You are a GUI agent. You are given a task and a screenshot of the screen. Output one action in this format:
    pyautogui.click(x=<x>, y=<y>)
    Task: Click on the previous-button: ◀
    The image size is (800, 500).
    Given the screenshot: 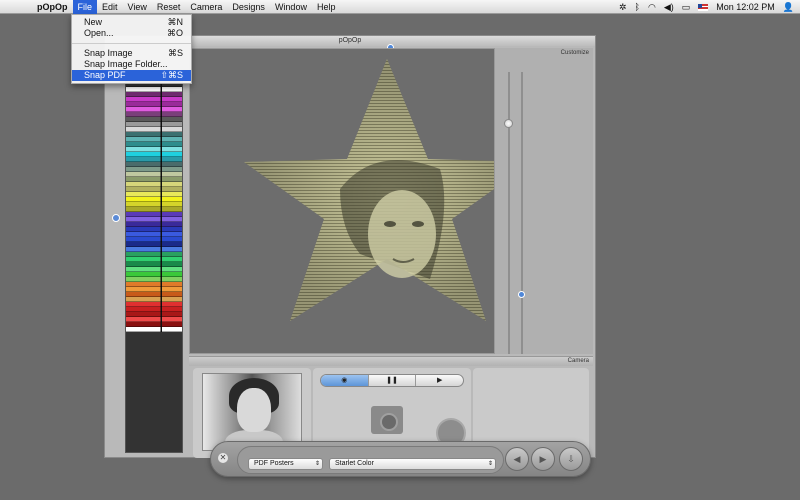 What is the action you would take?
    pyautogui.click(x=517, y=459)
    